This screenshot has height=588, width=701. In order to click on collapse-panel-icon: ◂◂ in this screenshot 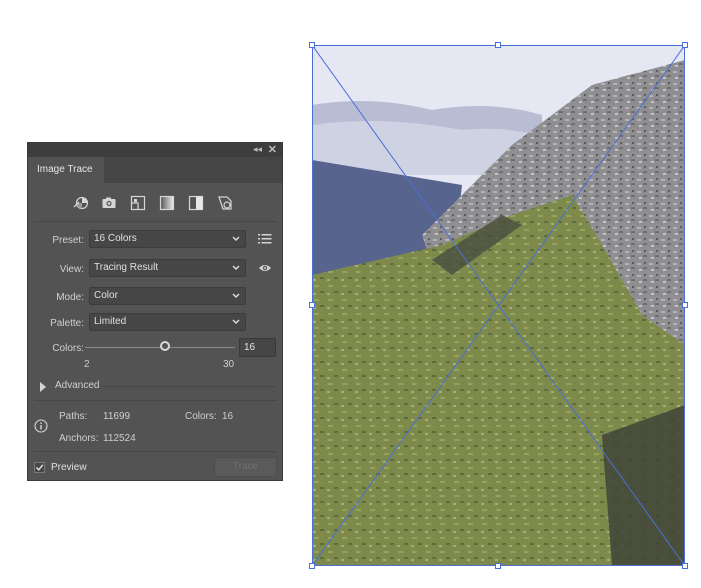, I will do `click(257, 149)`.